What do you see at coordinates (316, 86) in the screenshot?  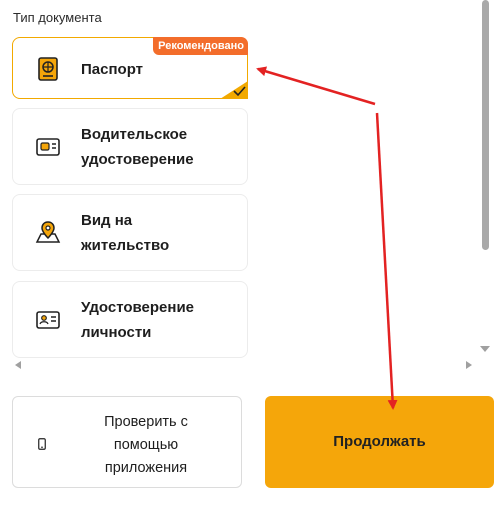 I see `arrow-to-passport` at bounding box center [316, 86].